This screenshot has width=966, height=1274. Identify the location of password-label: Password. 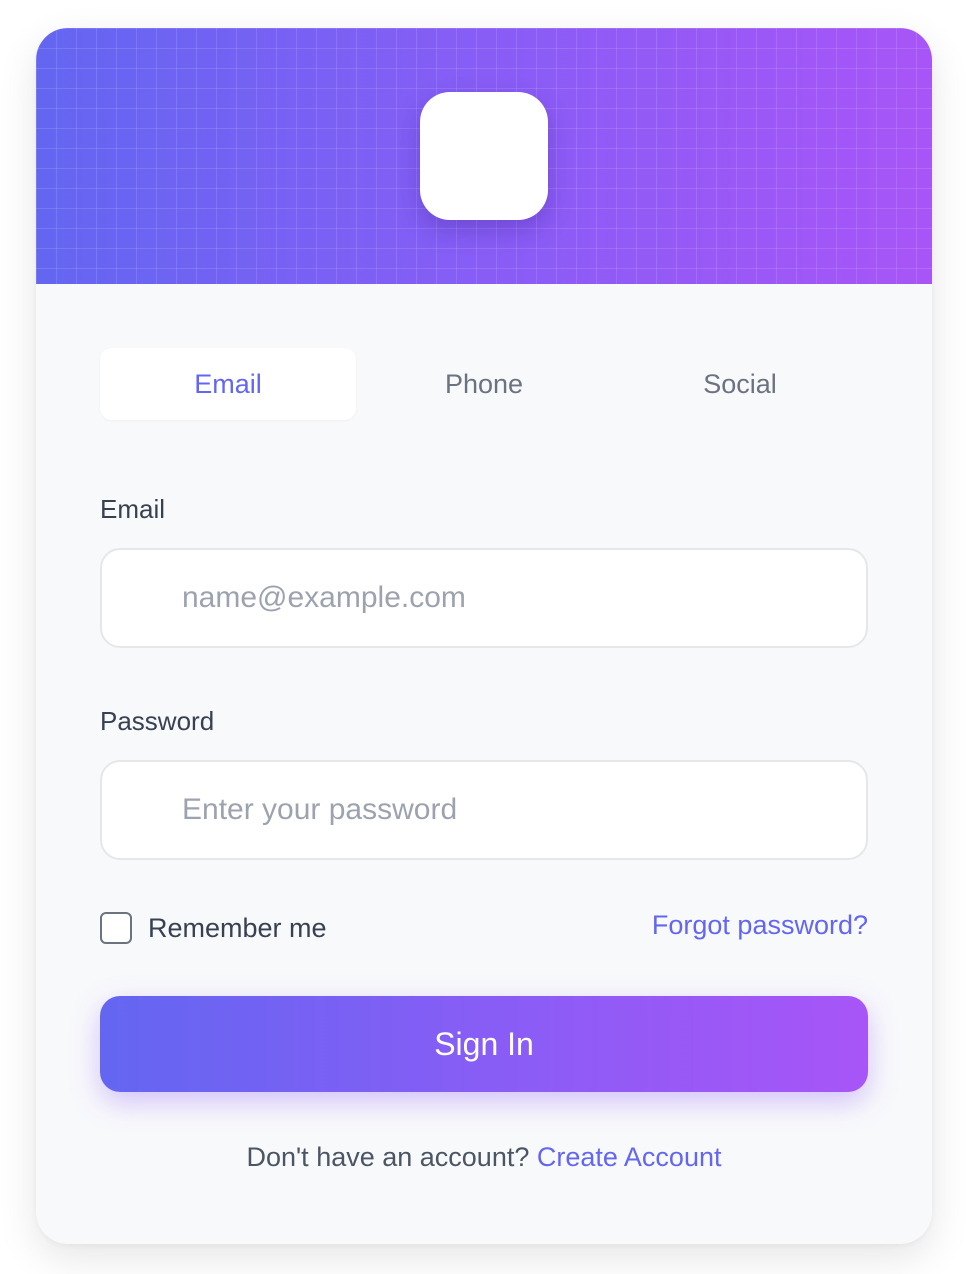
(157, 721).